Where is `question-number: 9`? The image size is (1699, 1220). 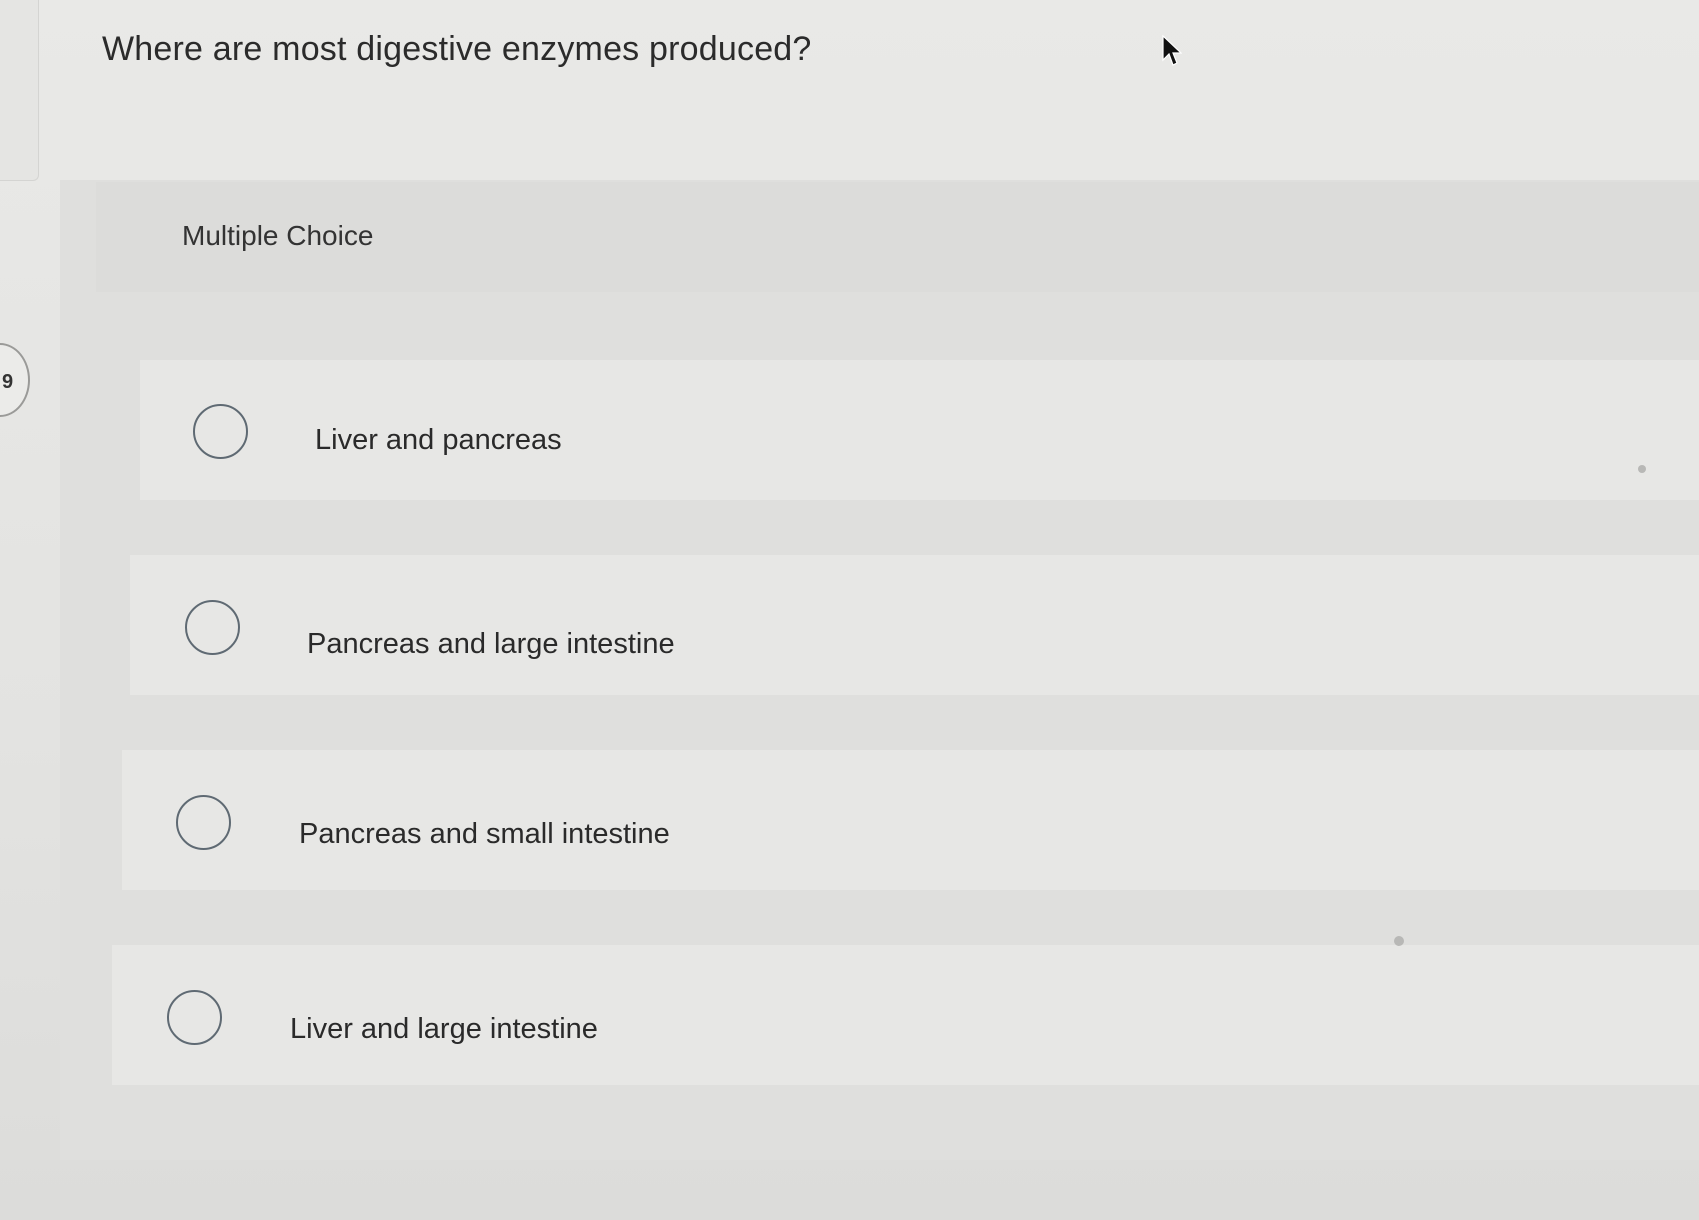
question-number: 9 is located at coordinates (8, 382).